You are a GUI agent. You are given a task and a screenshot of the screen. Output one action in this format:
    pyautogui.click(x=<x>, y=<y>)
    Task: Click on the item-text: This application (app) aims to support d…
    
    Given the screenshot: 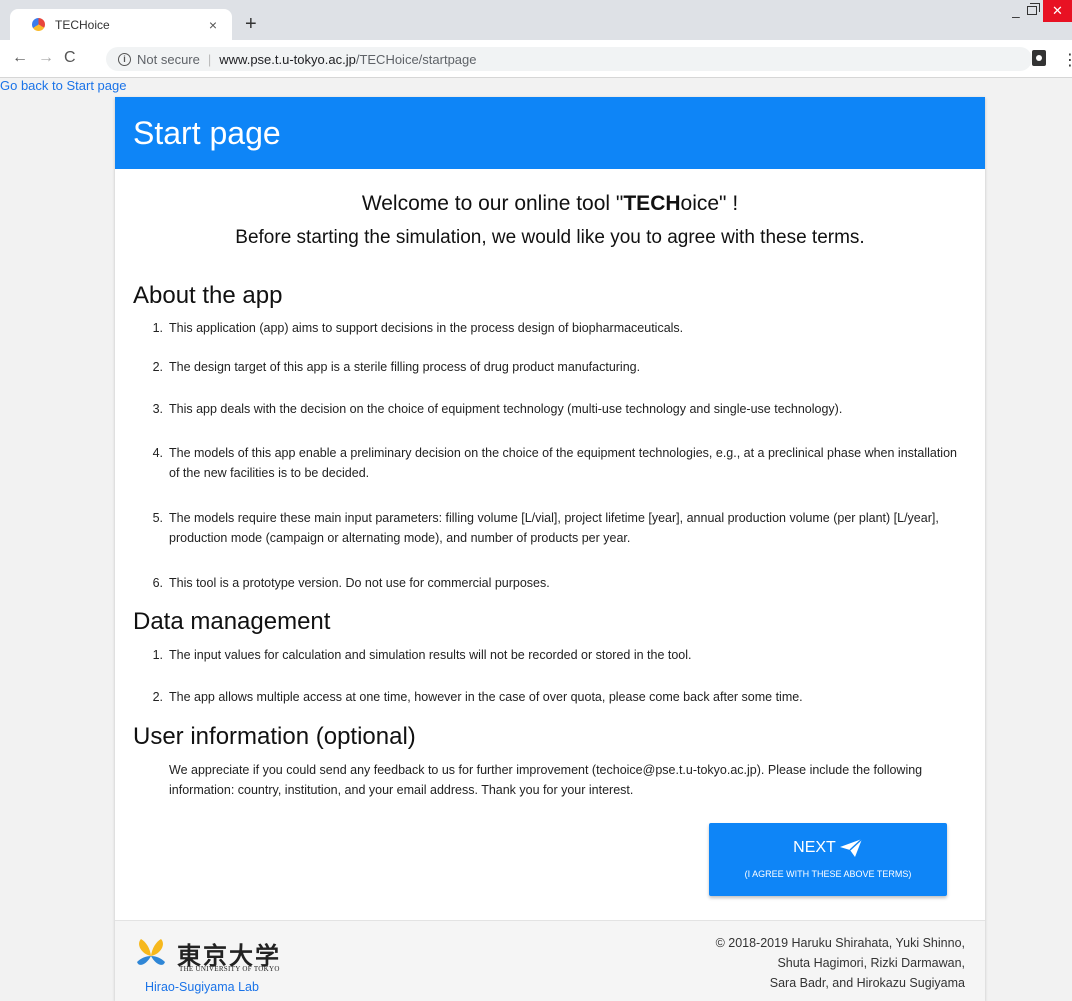 What is the action you would take?
    pyautogui.click(x=426, y=328)
    